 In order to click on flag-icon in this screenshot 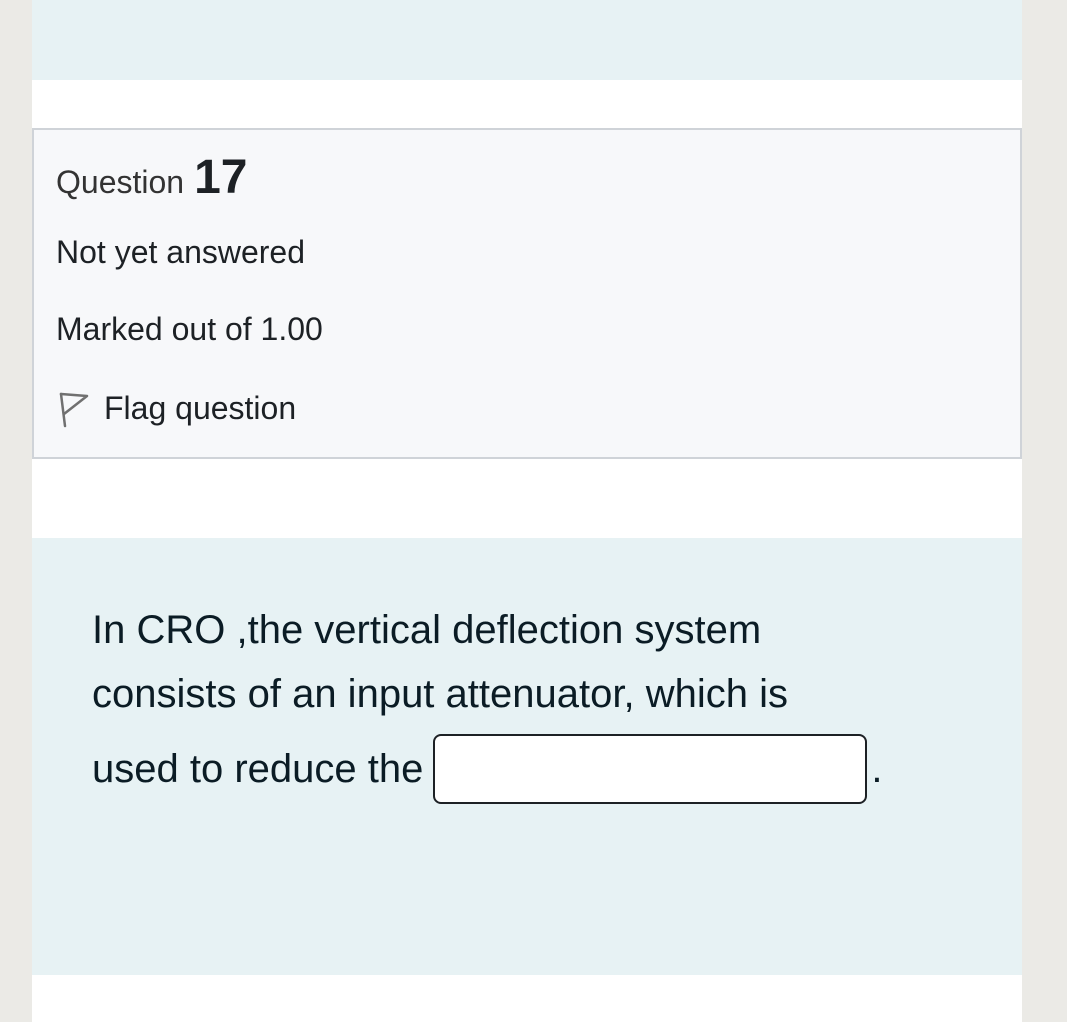, I will do `click(73, 408)`.